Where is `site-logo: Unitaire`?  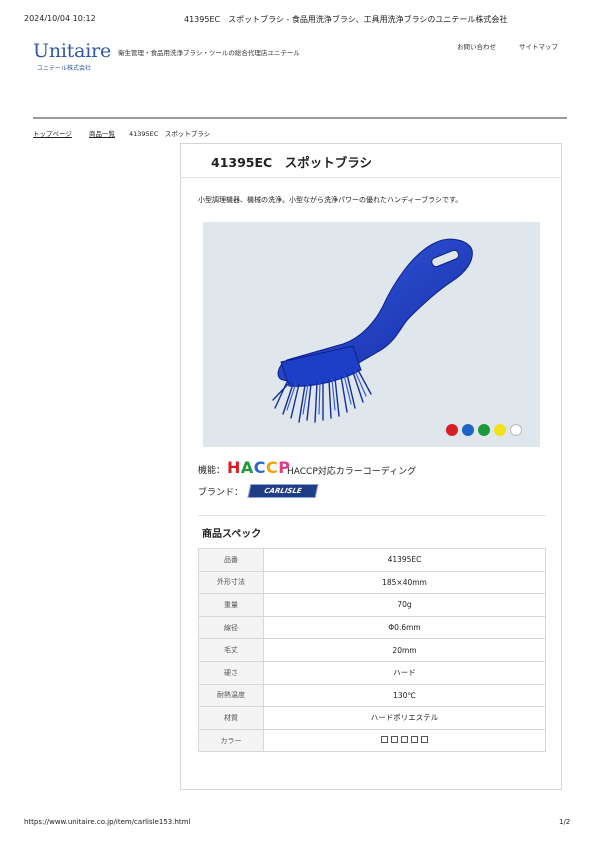
site-logo: Unitaire is located at coordinates (72, 51).